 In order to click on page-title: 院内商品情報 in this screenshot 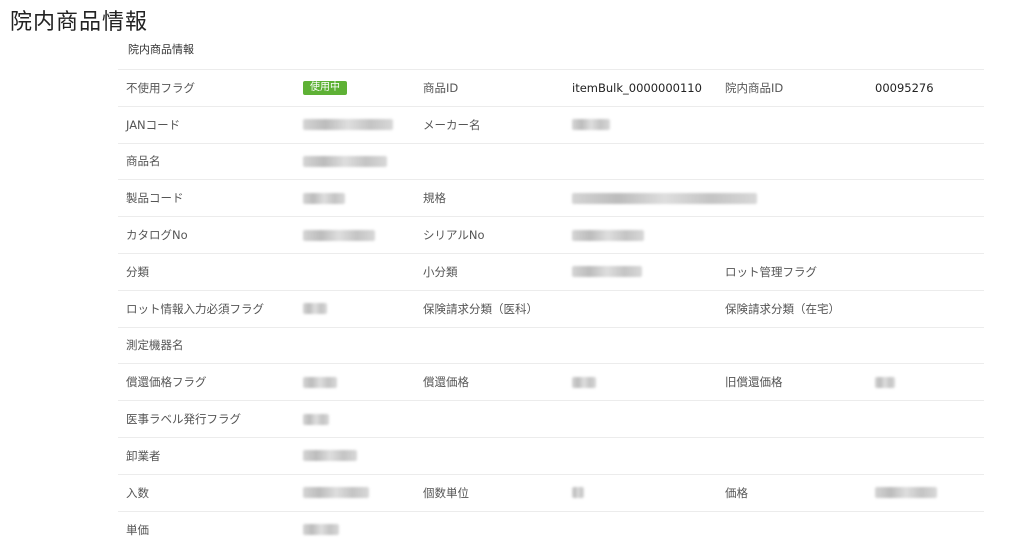, I will do `click(79, 22)`.